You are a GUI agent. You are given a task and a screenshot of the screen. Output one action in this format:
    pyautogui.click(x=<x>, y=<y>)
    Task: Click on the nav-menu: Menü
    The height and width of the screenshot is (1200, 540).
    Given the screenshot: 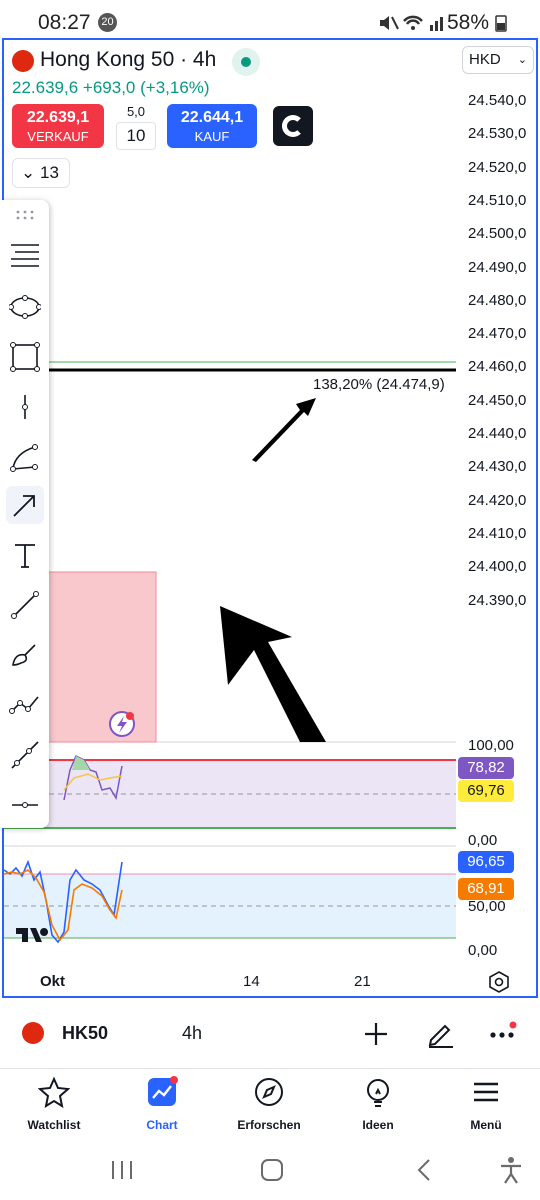 What is the action you would take?
    pyautogui.click(x=486, y=1105)
    